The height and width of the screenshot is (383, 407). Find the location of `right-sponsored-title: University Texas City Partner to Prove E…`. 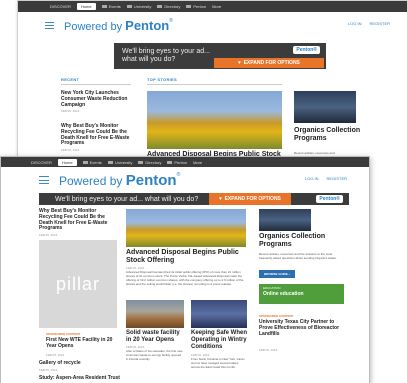

right-sponsored-title: University Texas City Partner to Prove E… is located at coordinates (301, 328).